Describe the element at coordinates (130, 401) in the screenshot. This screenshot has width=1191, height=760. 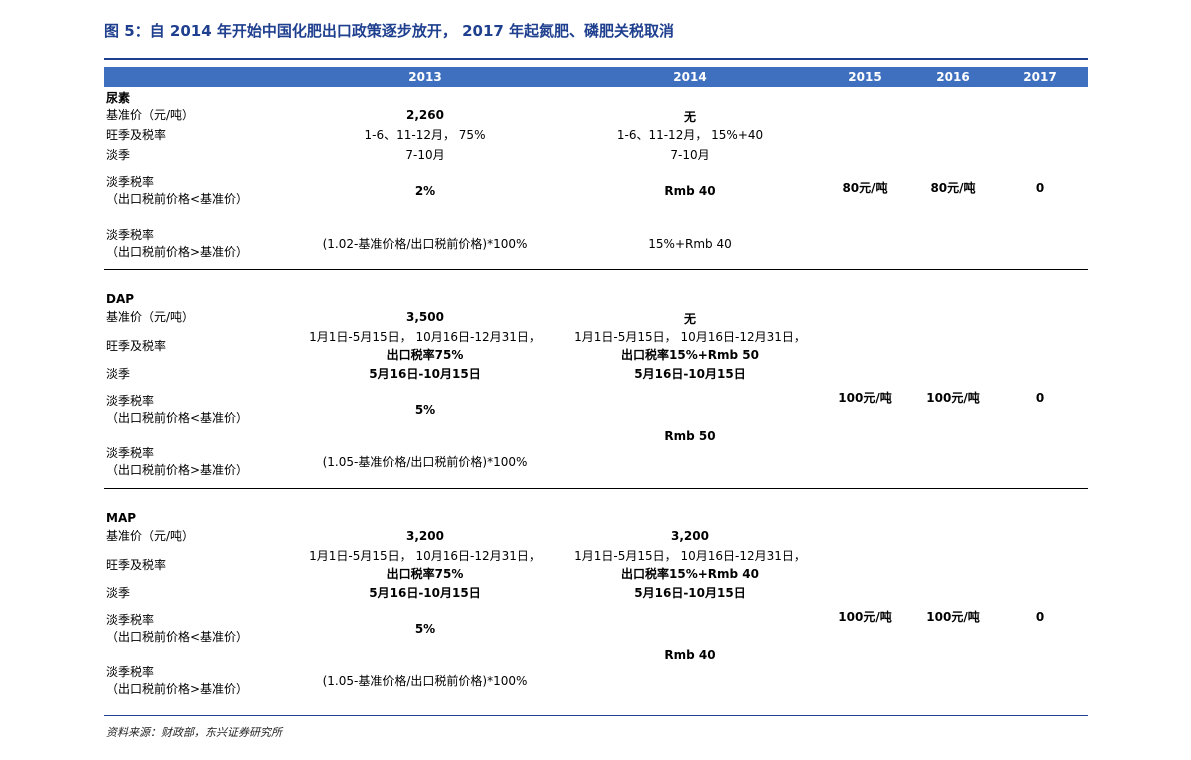
I see `dap-rate1-label-a: 淡季税率` at that location.